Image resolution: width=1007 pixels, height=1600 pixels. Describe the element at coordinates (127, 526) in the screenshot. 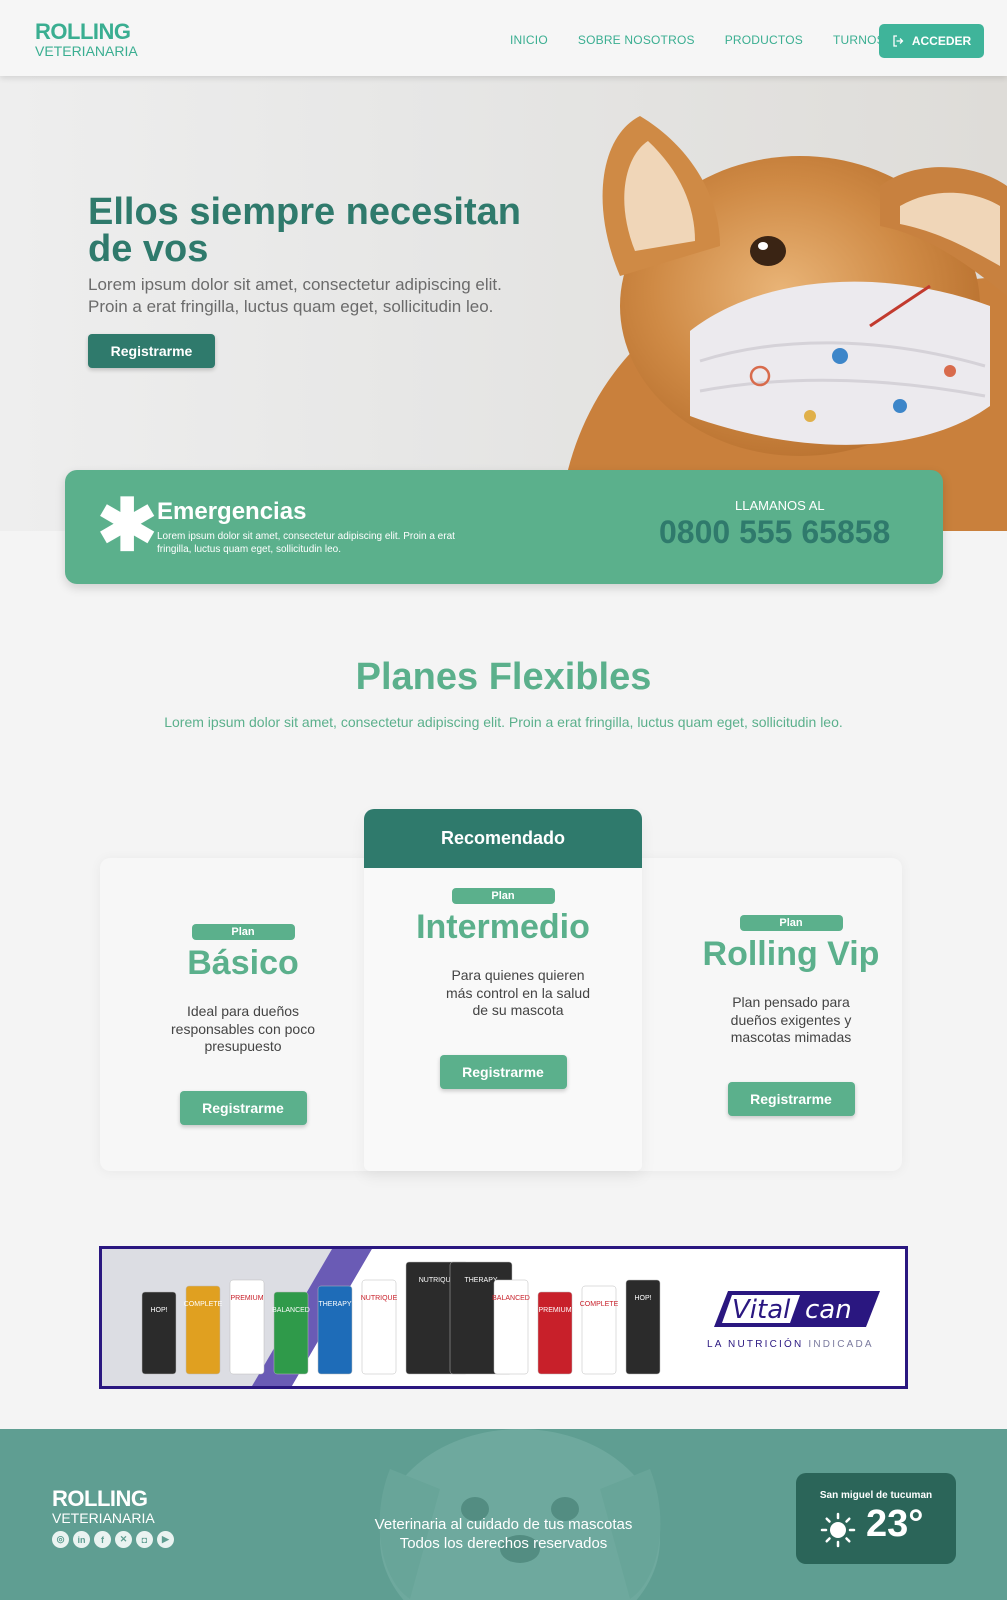

I see `asterisk-icon: ✱` at that location.